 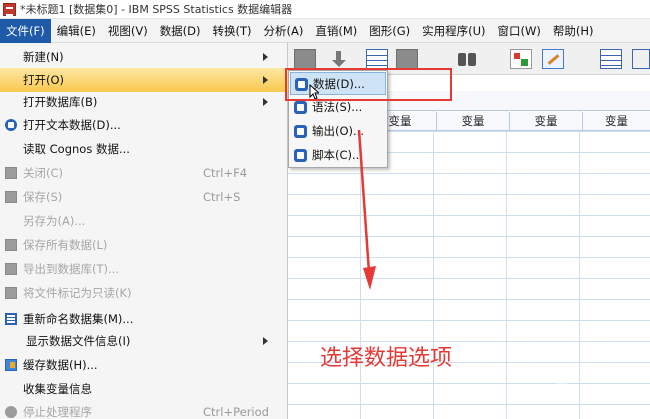 I want to click on triangle-icon, so click(x=641, y=59).